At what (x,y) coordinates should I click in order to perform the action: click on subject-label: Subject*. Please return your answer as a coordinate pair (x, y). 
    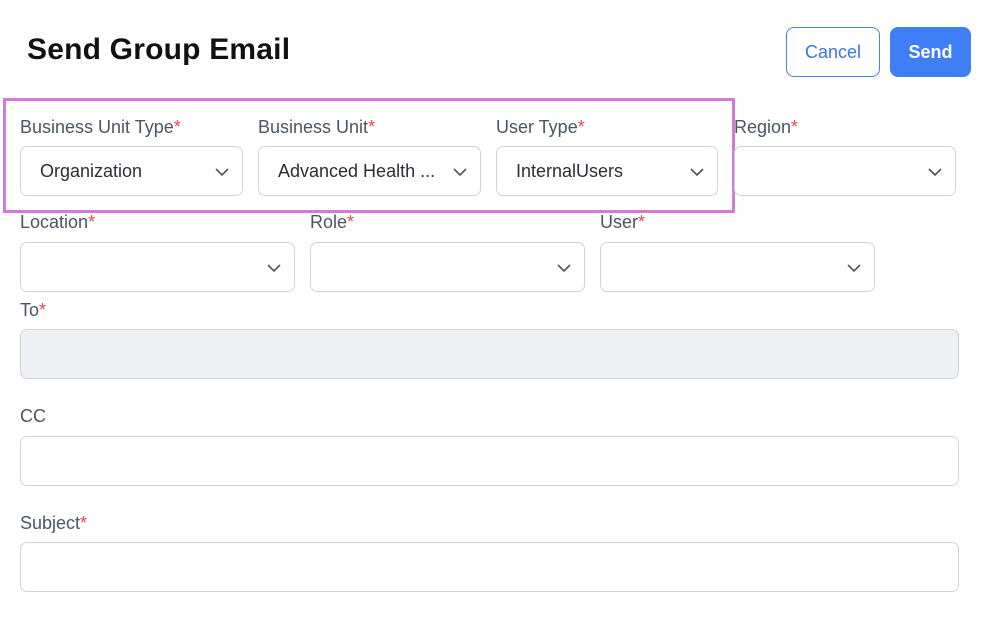
    Looking at the image, I should click on (54, 523).